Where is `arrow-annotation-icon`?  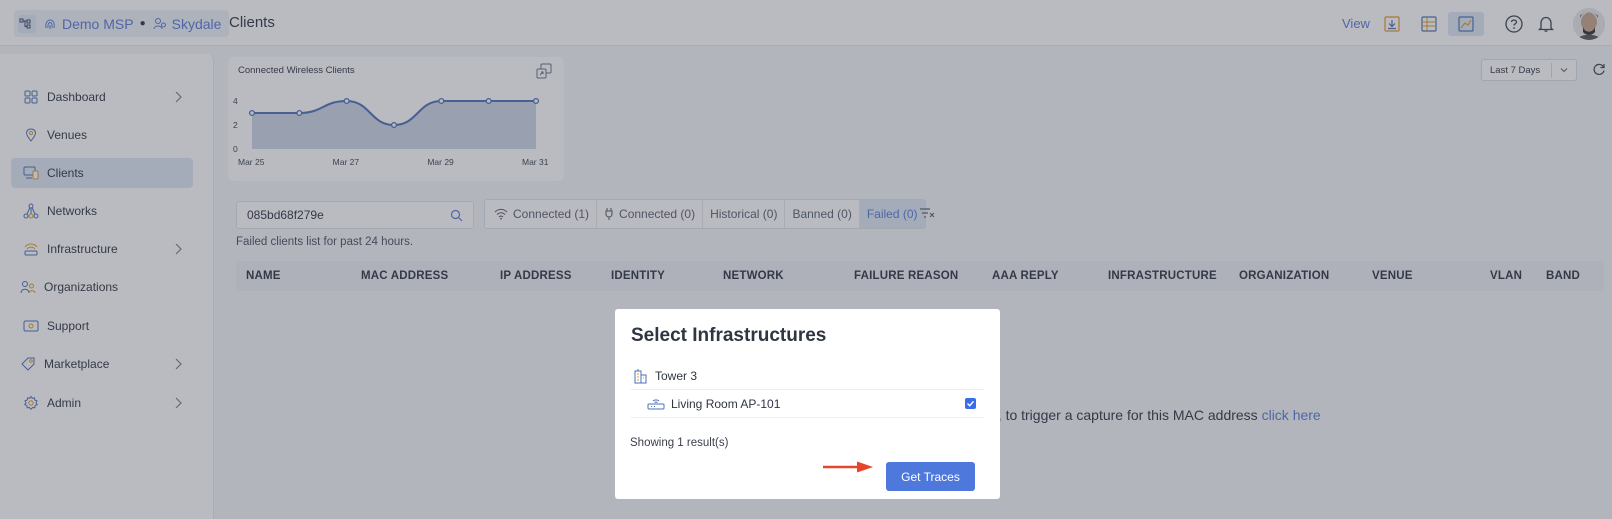
arrow-annotation-icon is located at coordinates (848, 467).